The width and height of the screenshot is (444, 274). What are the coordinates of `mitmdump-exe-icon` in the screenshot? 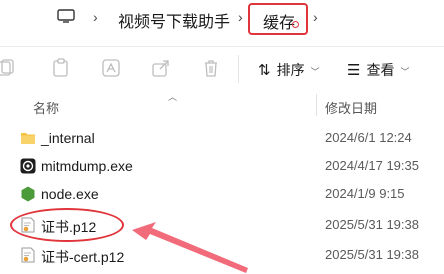 It's located at (28, 166).